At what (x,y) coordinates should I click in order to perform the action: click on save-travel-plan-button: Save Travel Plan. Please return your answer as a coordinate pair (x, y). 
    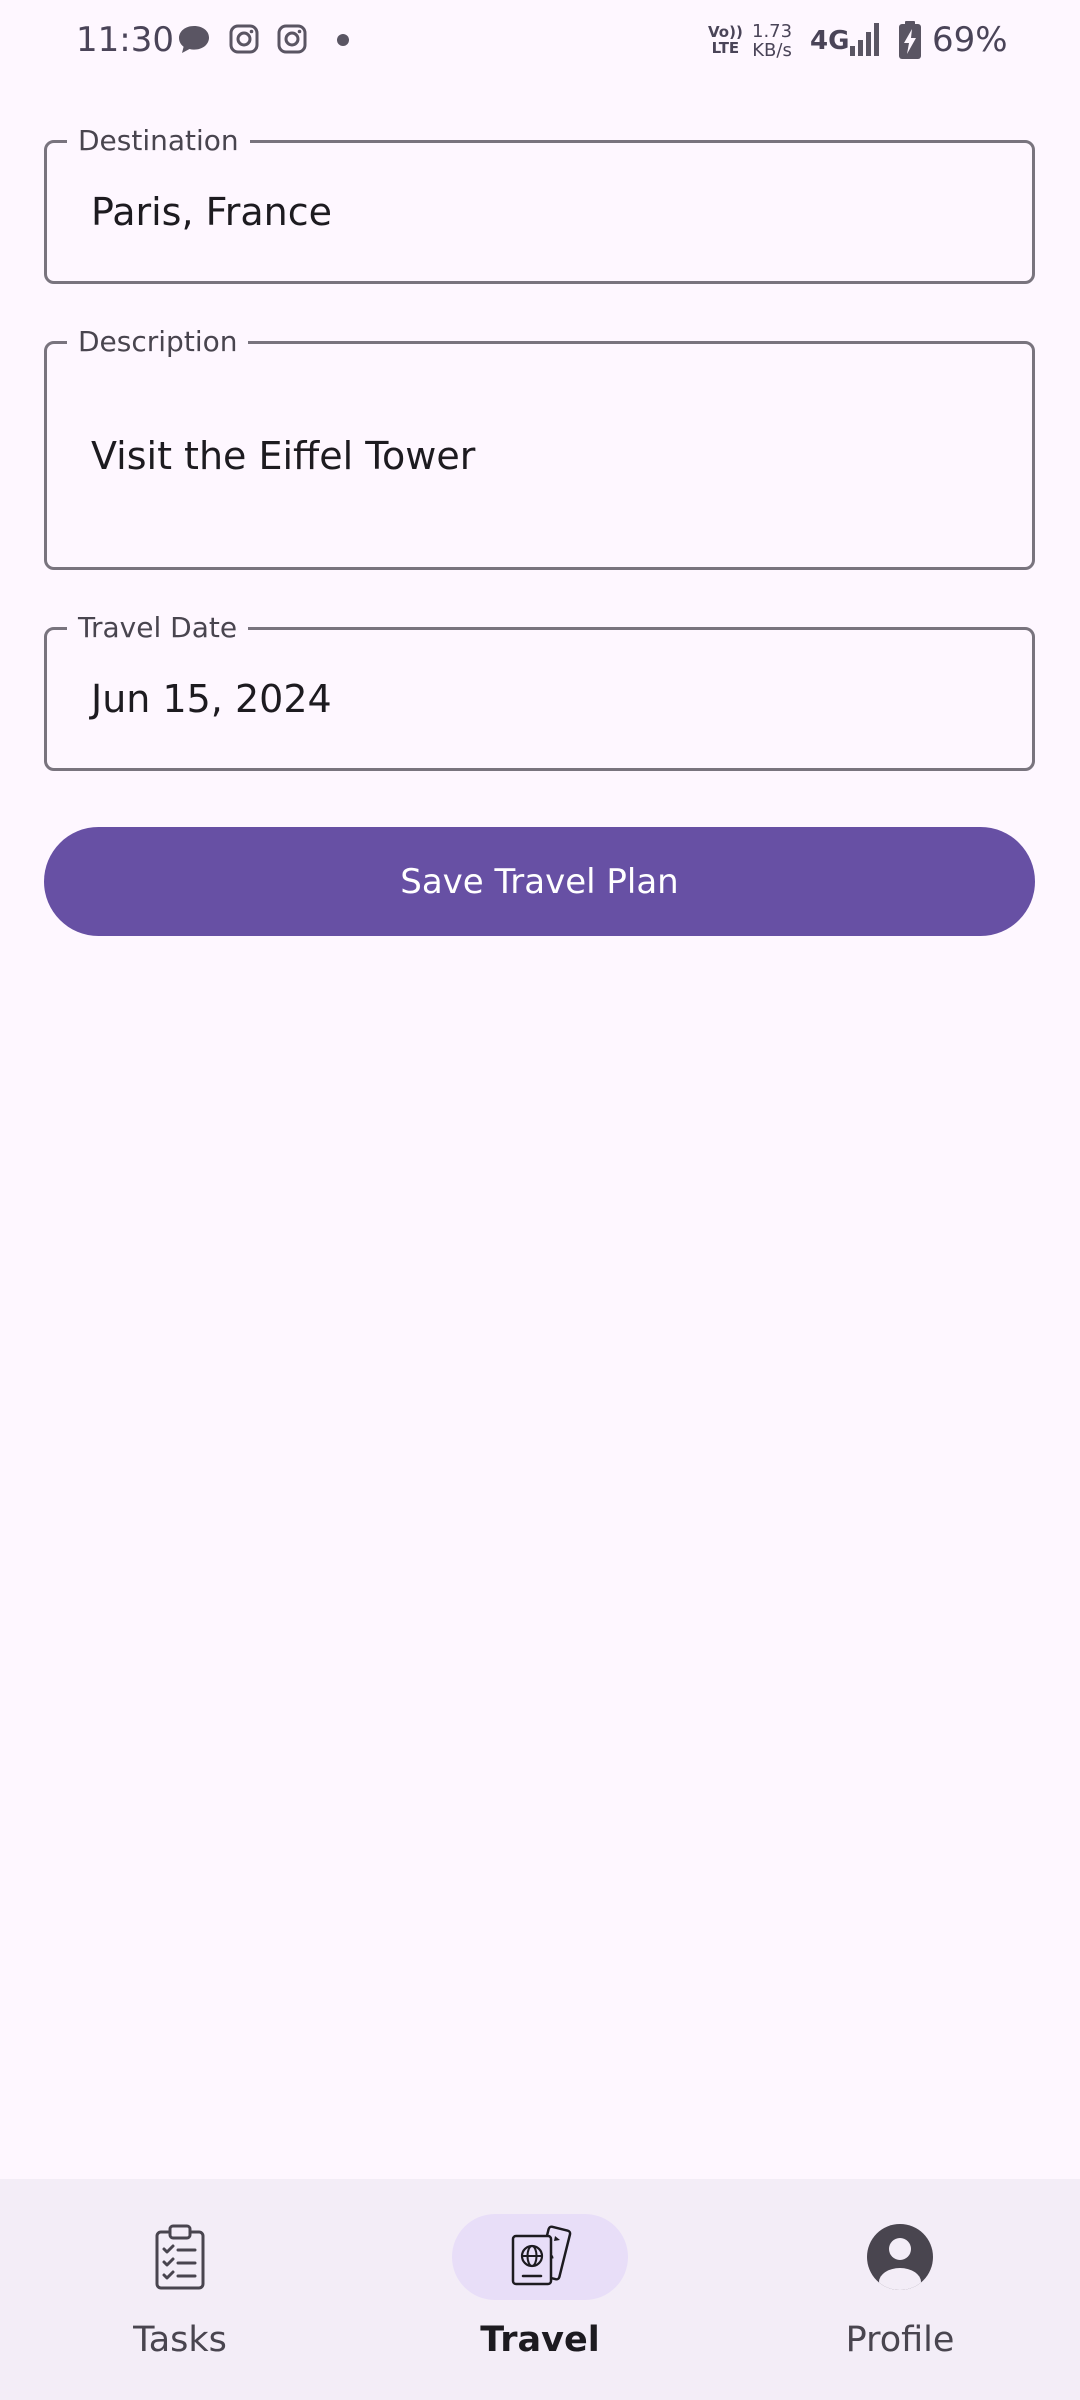
    Looking at the image, I should click on (539, 881).